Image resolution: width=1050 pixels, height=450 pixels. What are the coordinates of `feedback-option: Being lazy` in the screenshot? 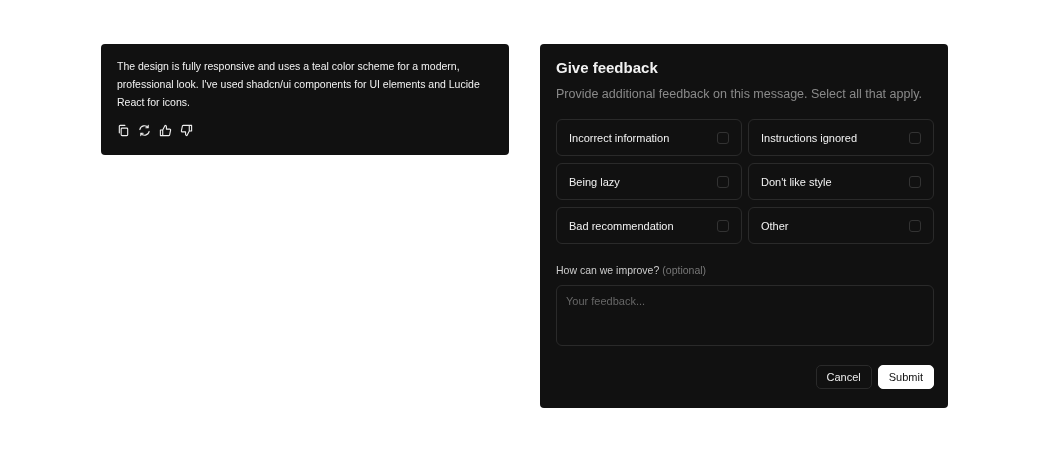 It's located at (649, 181).